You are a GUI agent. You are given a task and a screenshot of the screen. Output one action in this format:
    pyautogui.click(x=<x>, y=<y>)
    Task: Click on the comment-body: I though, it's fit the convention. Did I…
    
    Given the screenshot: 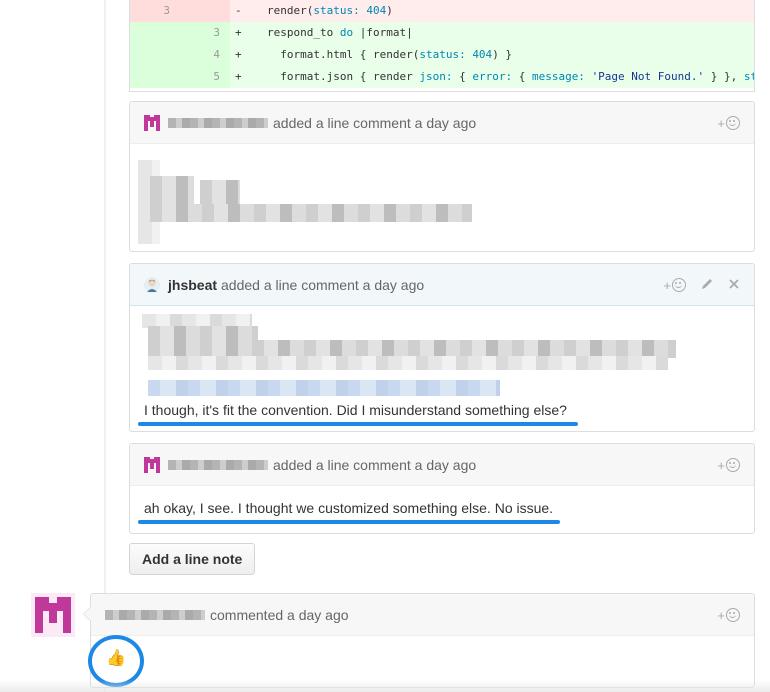 What is the action you would take?
    pyautogui.click(x=442, y=366)
    